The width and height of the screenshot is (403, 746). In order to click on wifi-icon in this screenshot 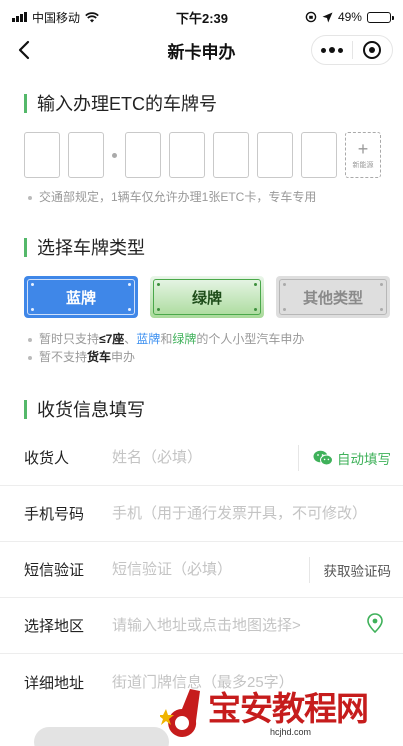, I will do `click(92, 16)`.